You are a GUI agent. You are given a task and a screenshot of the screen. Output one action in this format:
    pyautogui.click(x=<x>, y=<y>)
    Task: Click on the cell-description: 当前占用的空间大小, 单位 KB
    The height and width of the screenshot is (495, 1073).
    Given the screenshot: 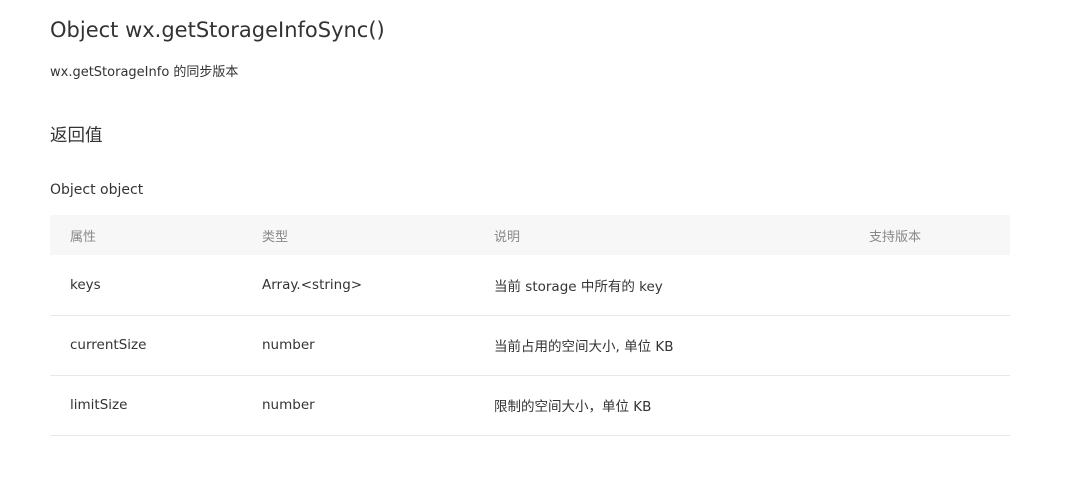 What is the action you would take?
    pyautogui.click(x=661, y=345)
    